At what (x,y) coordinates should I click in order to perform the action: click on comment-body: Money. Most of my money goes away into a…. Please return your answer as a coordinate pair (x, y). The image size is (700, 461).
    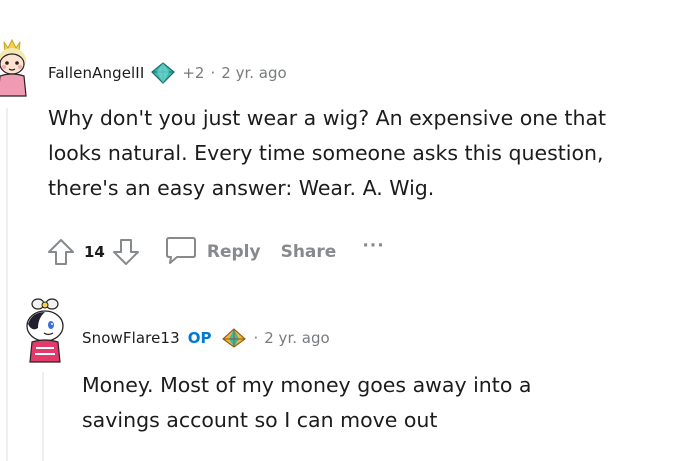
    Looking at the image, I should click on (382, 403).